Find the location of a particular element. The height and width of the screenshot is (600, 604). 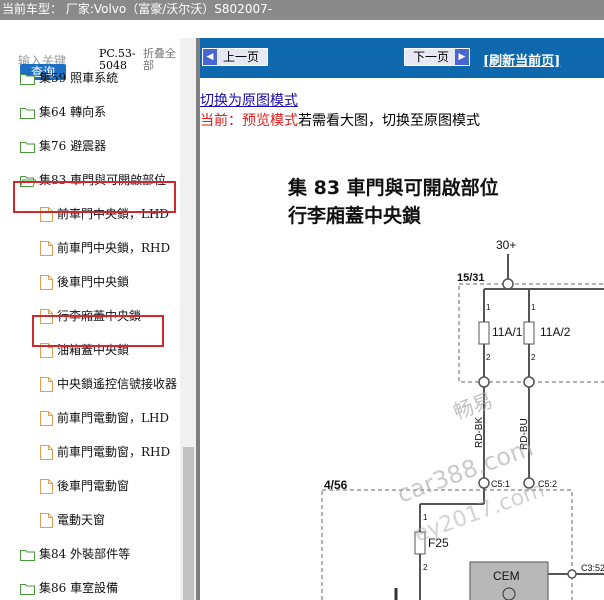

tree-doc-item: 後車門中央鎖 is located at coordinates (84, 282).